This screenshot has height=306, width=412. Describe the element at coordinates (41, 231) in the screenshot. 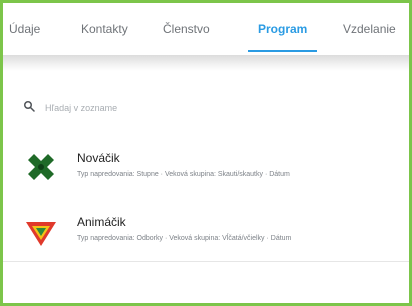

I see `triangle-shield-badge-icon` at that location.